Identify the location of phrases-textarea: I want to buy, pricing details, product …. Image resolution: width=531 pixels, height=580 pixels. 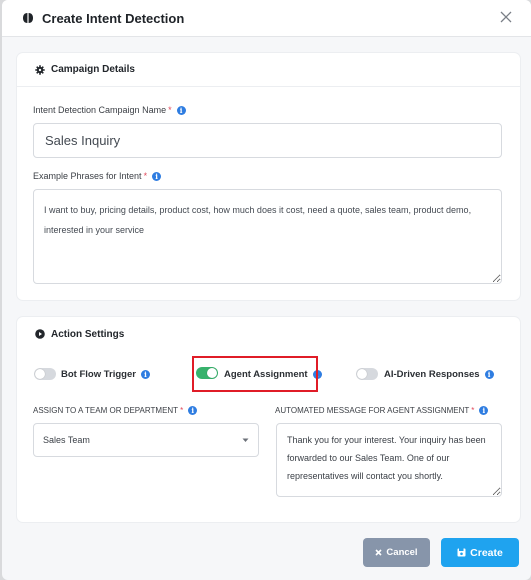
(267, 236).